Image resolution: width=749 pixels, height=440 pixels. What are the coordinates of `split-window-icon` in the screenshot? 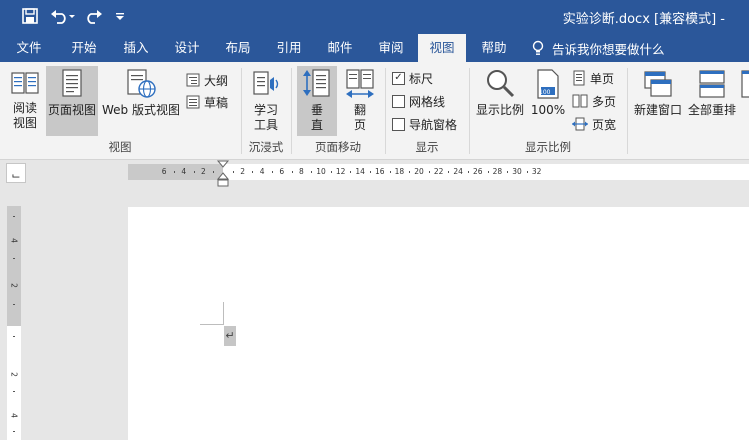 It's located at (745, 84).